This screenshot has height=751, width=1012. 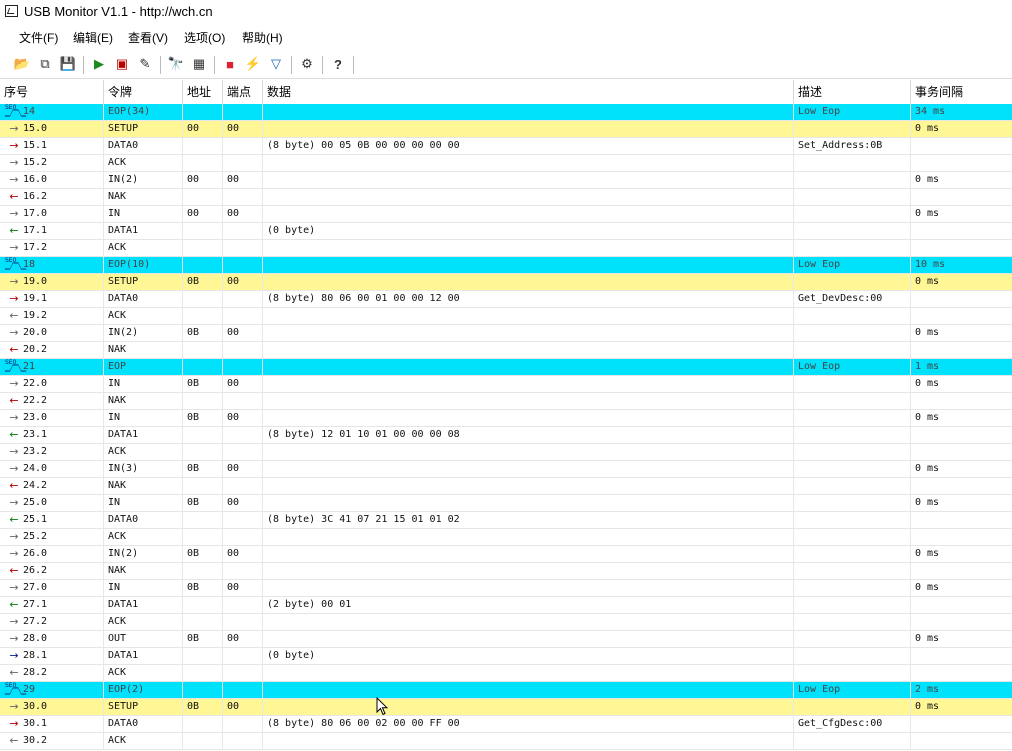 What do you see at coordinates (506, 673) in the screenshot?
I see `table-row: ← 28.2 ACK` at bounding box center [506, 673].